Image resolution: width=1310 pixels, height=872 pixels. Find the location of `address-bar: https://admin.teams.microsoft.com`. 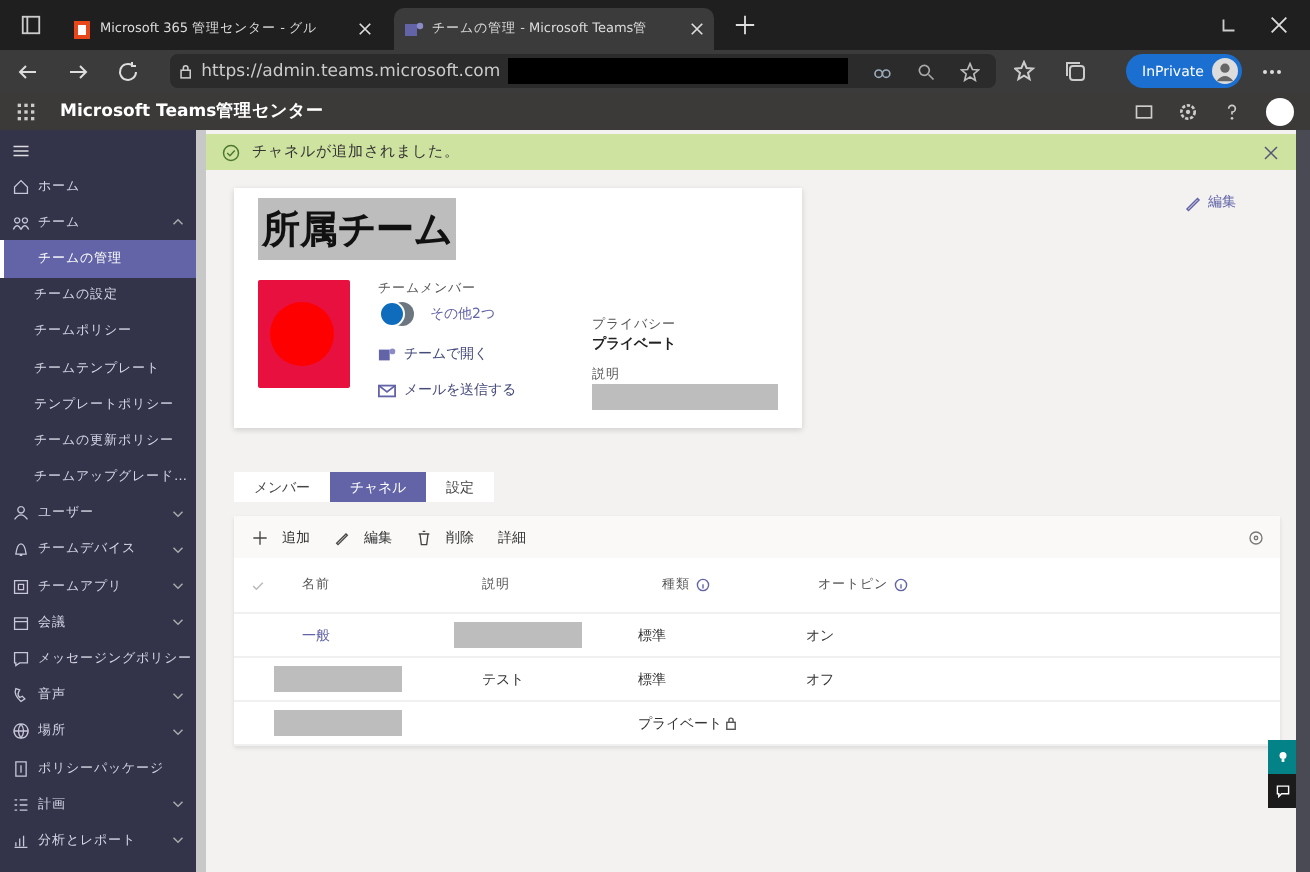

address-bar: https://admin.teams.microsoft.com is located at coordinates (583, 71).